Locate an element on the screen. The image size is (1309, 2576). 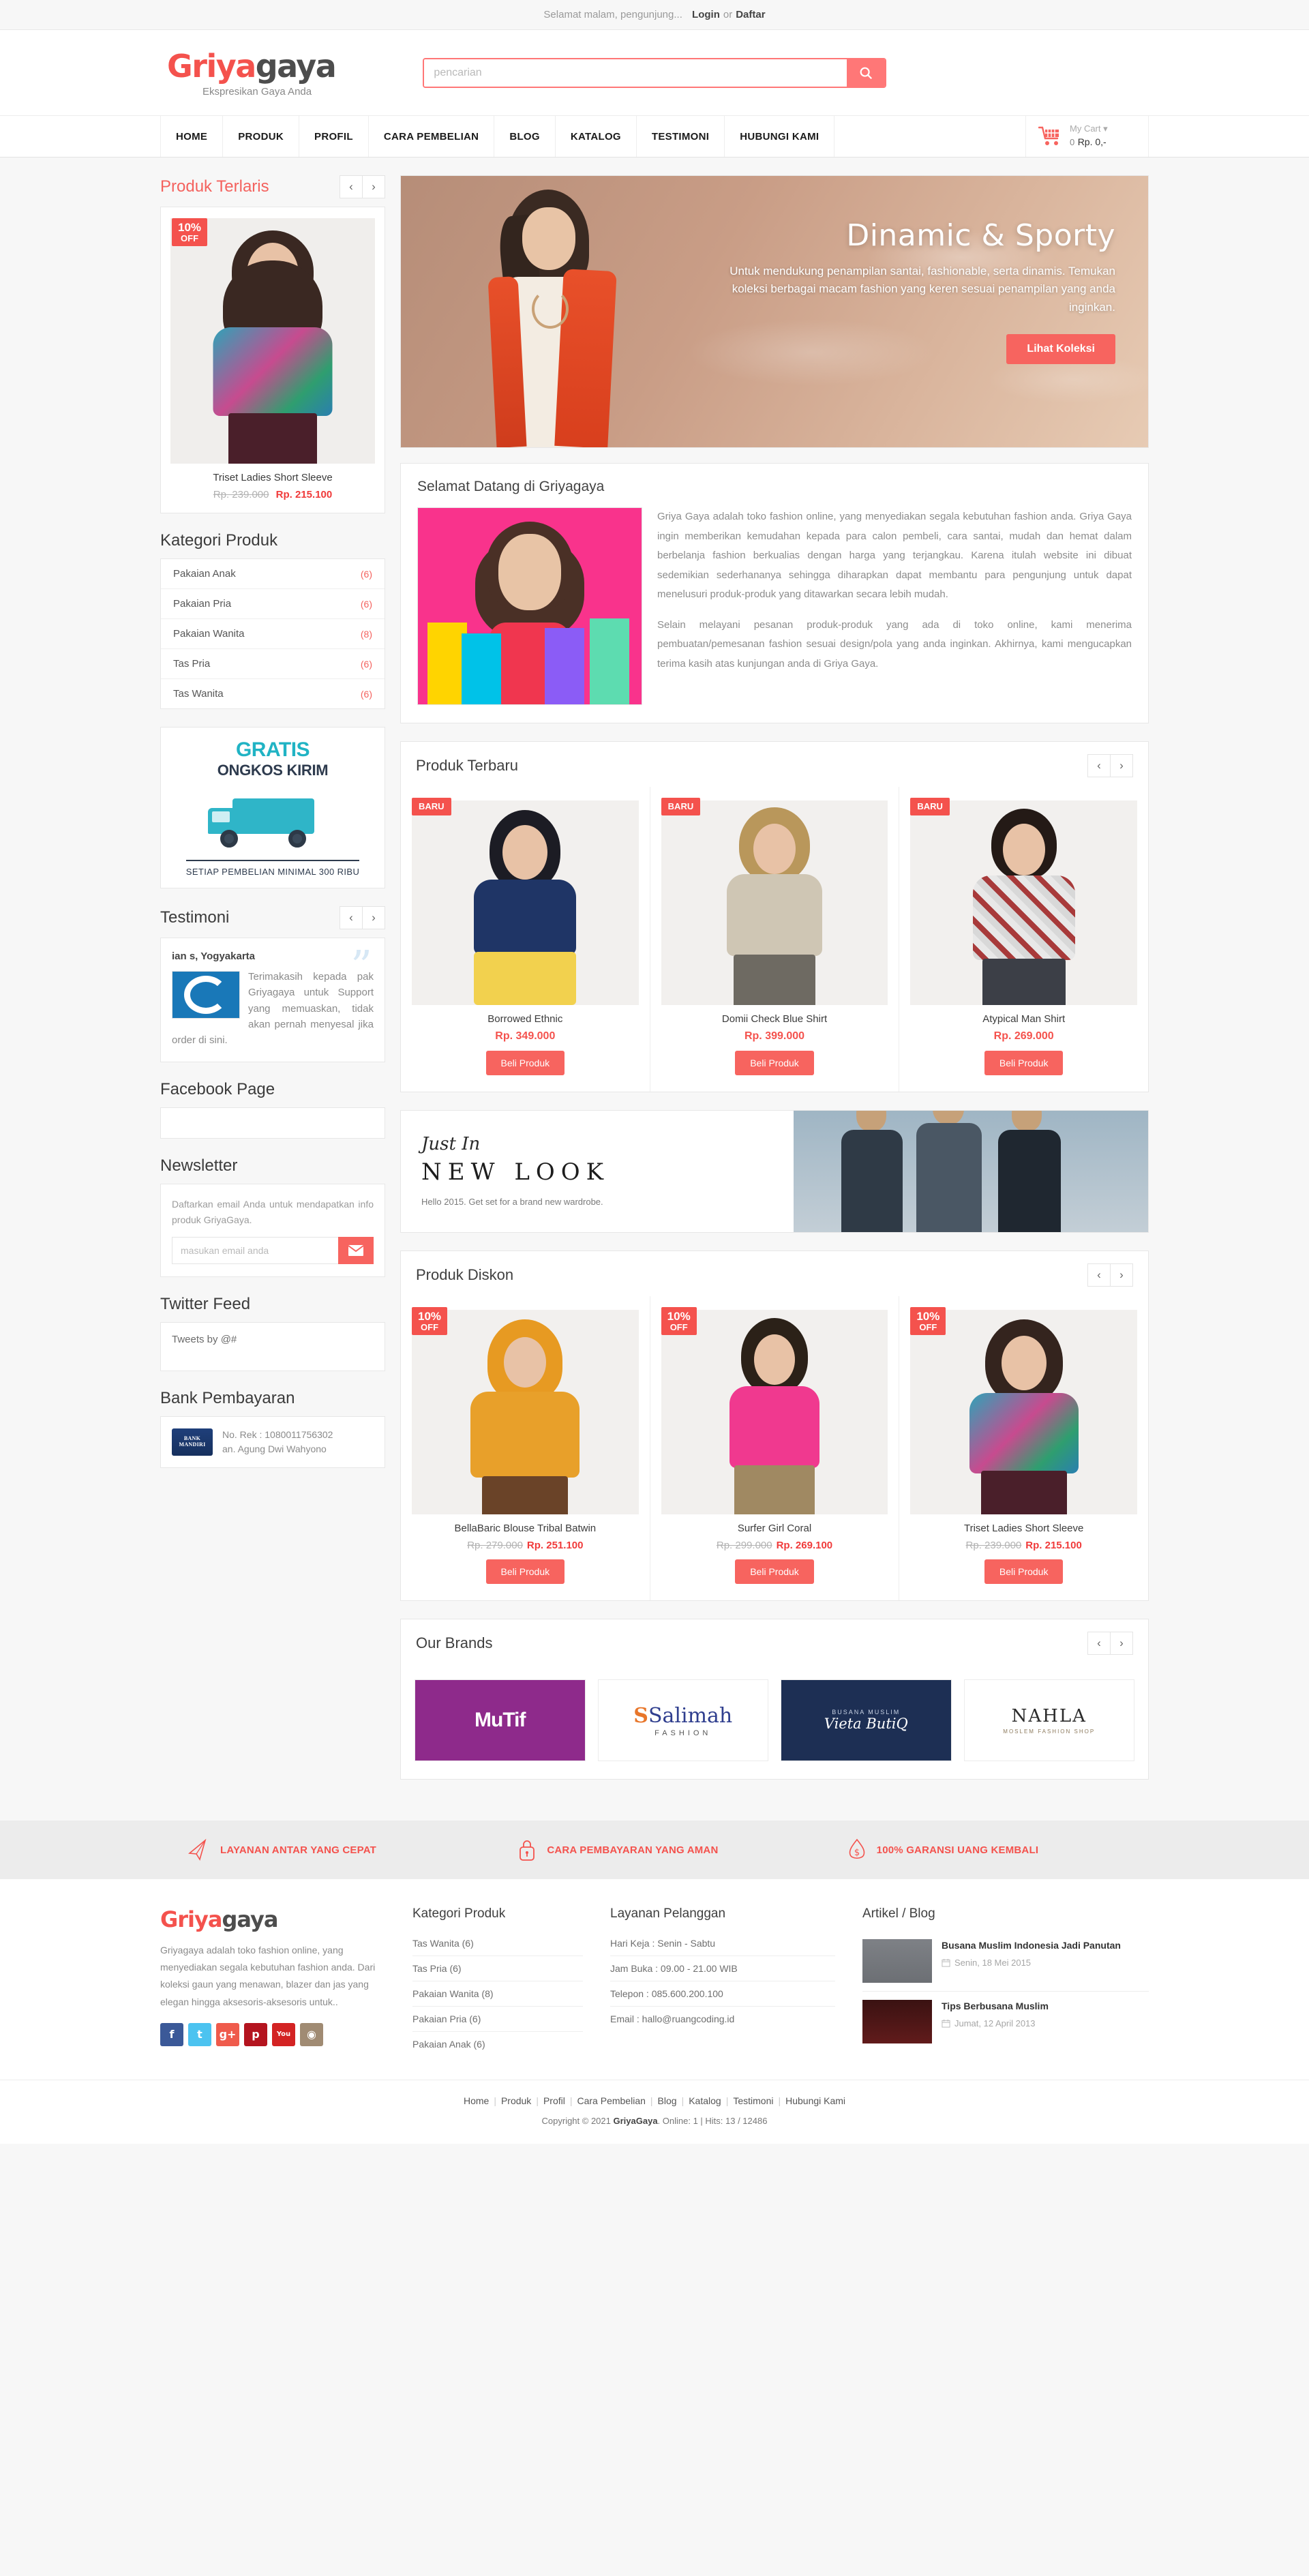
category-item: Tas Pria (6) is located at coordinates (273, 664).